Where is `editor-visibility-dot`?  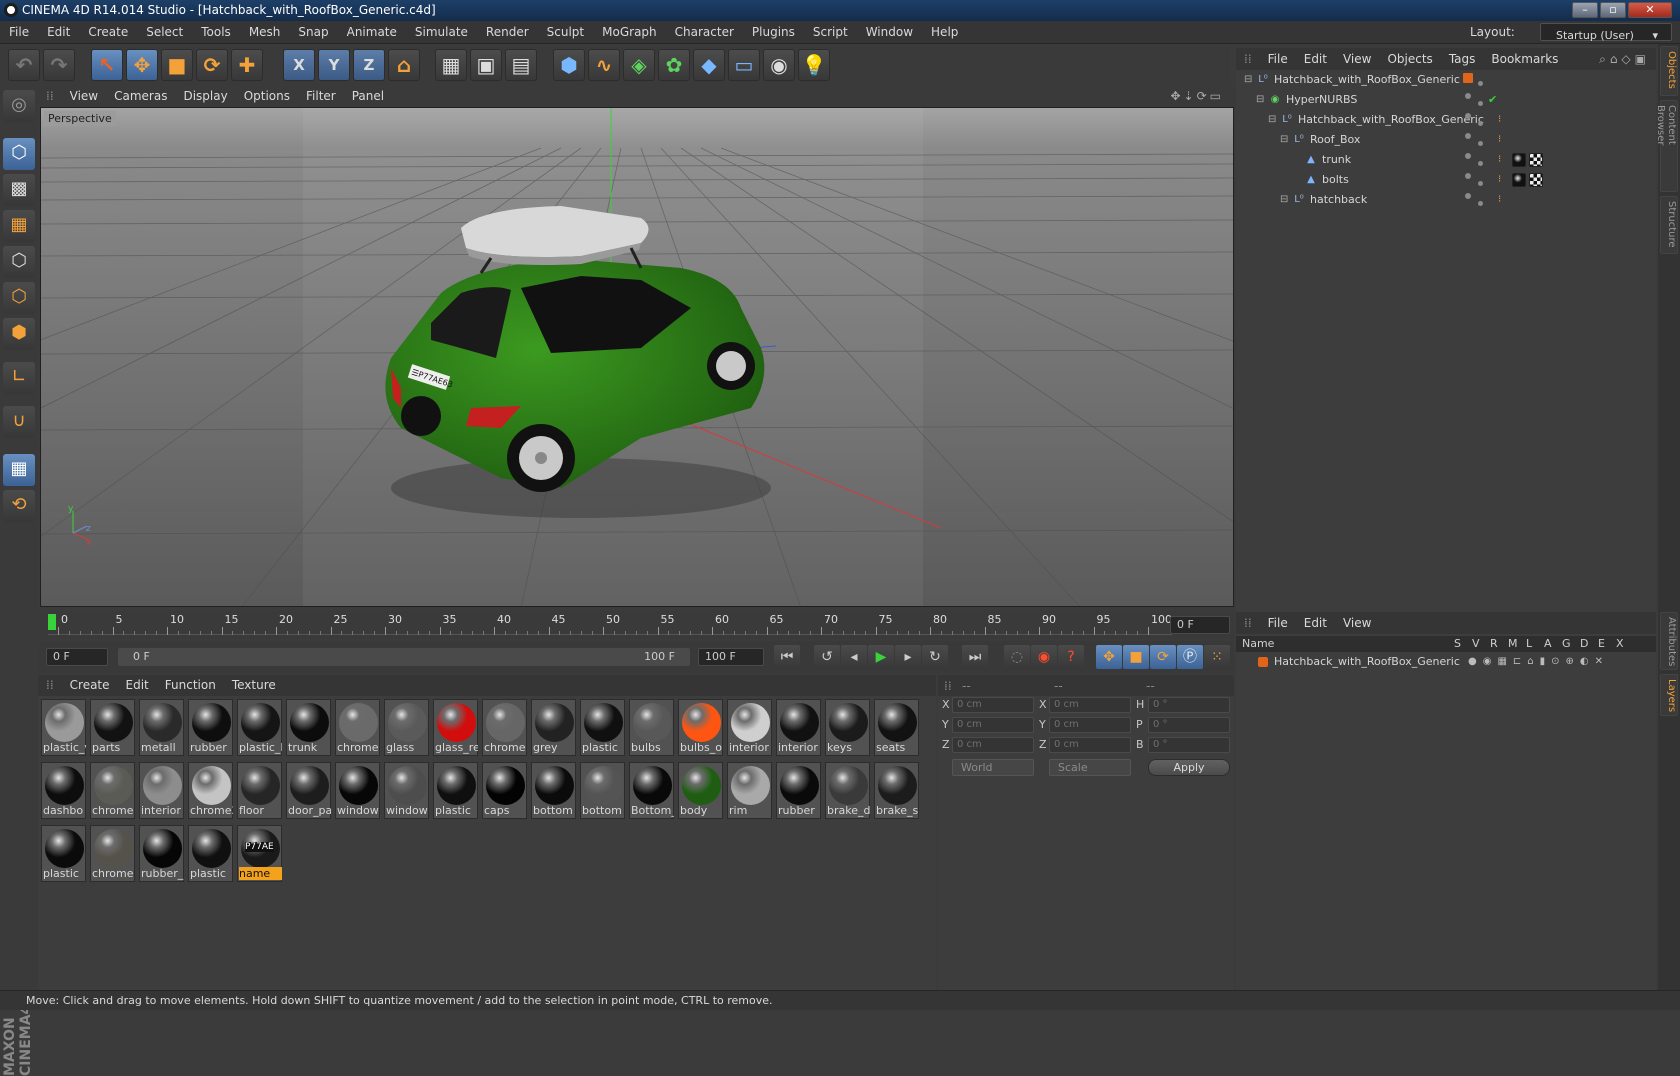 editor-visibility-dot is located at coordinates (1468, 136).